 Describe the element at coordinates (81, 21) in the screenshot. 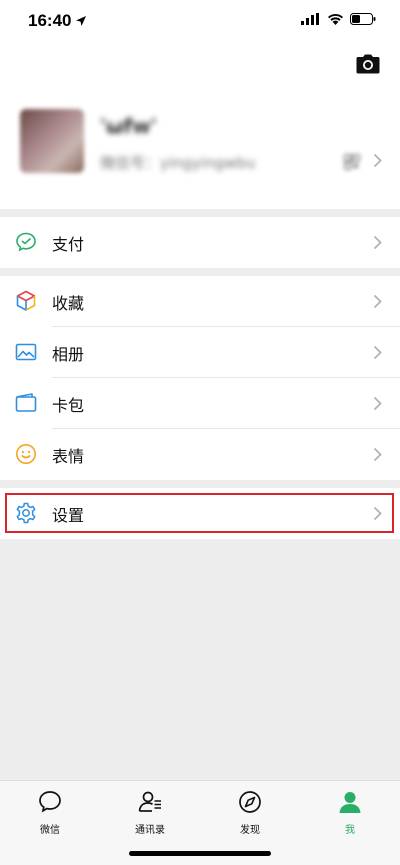

I see `location-arrow-icon` at that location.